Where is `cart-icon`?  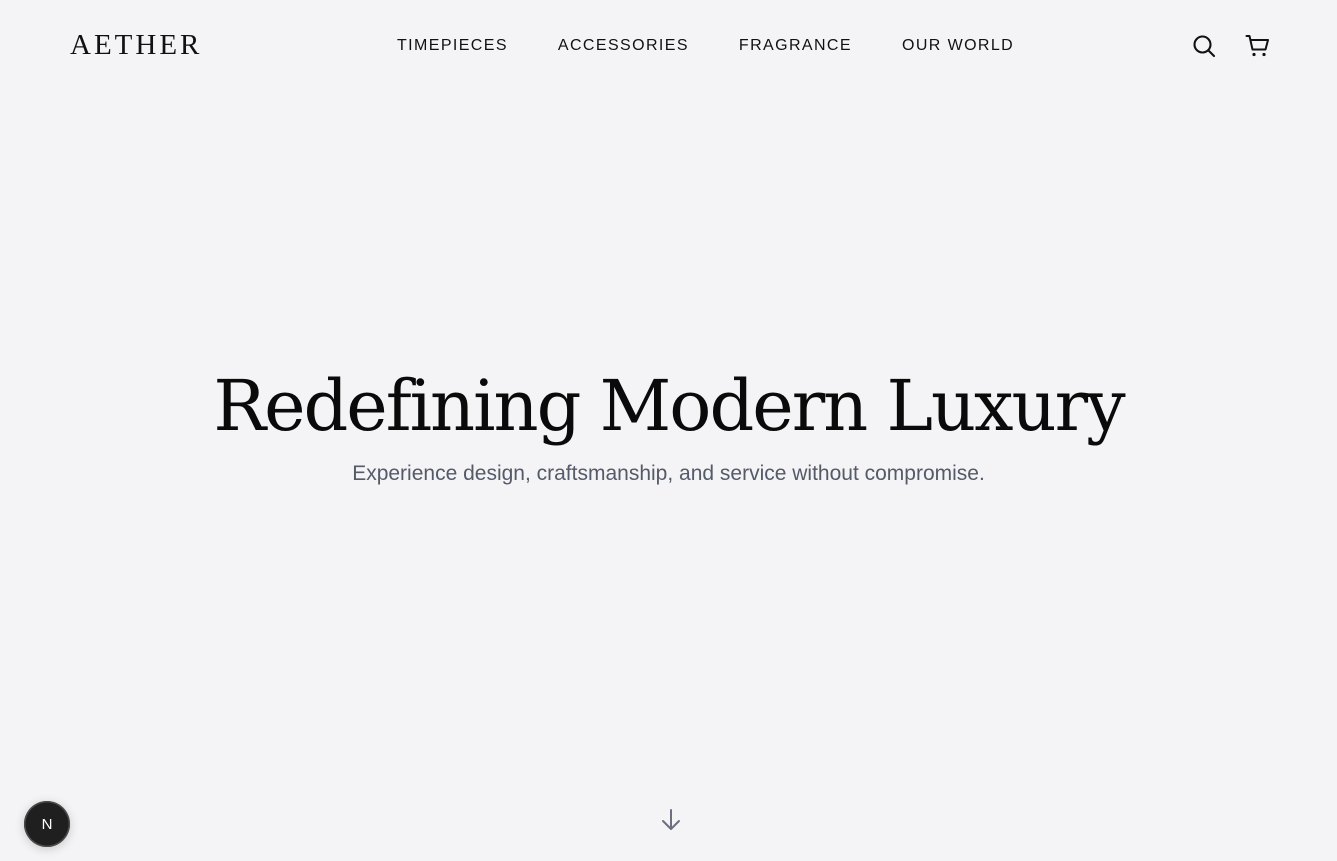
cart-icon is located at coordinates (1257, 46).